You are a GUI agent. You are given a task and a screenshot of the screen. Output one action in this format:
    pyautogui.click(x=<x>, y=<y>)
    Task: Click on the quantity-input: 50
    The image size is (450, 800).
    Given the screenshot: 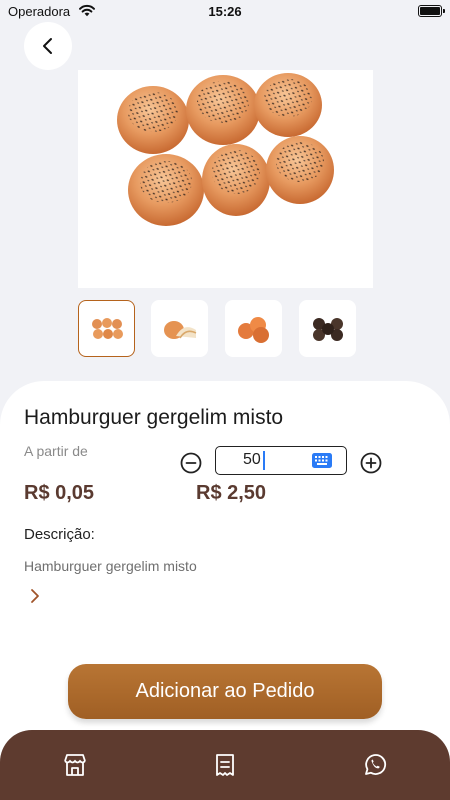 What is the action you would take?
    pyautogui.click(x=281, y=460)
    